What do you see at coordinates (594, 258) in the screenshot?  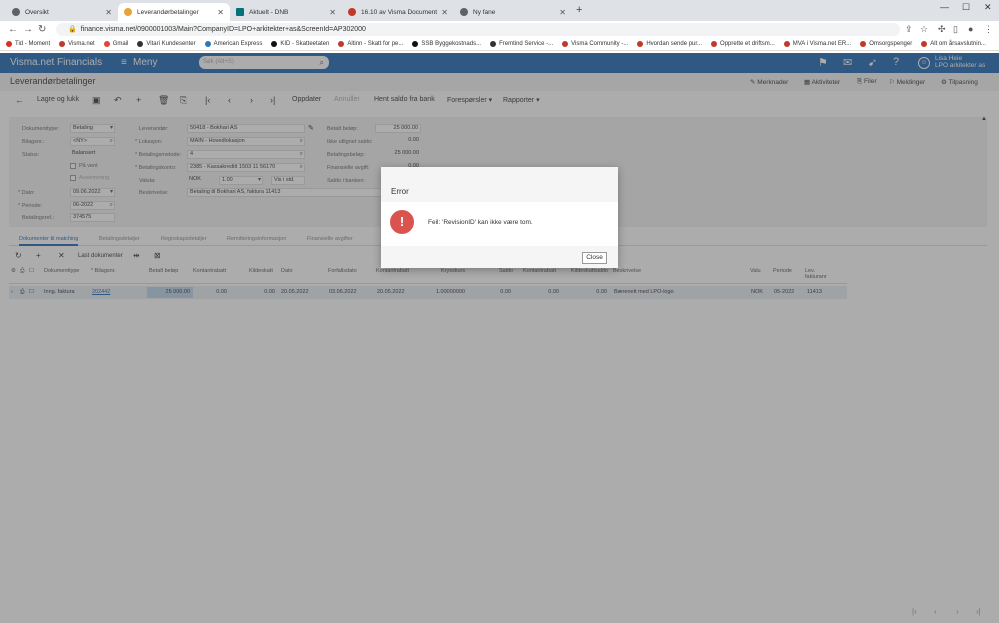 I see `close-button: Close` at bounding box center [594, 258].